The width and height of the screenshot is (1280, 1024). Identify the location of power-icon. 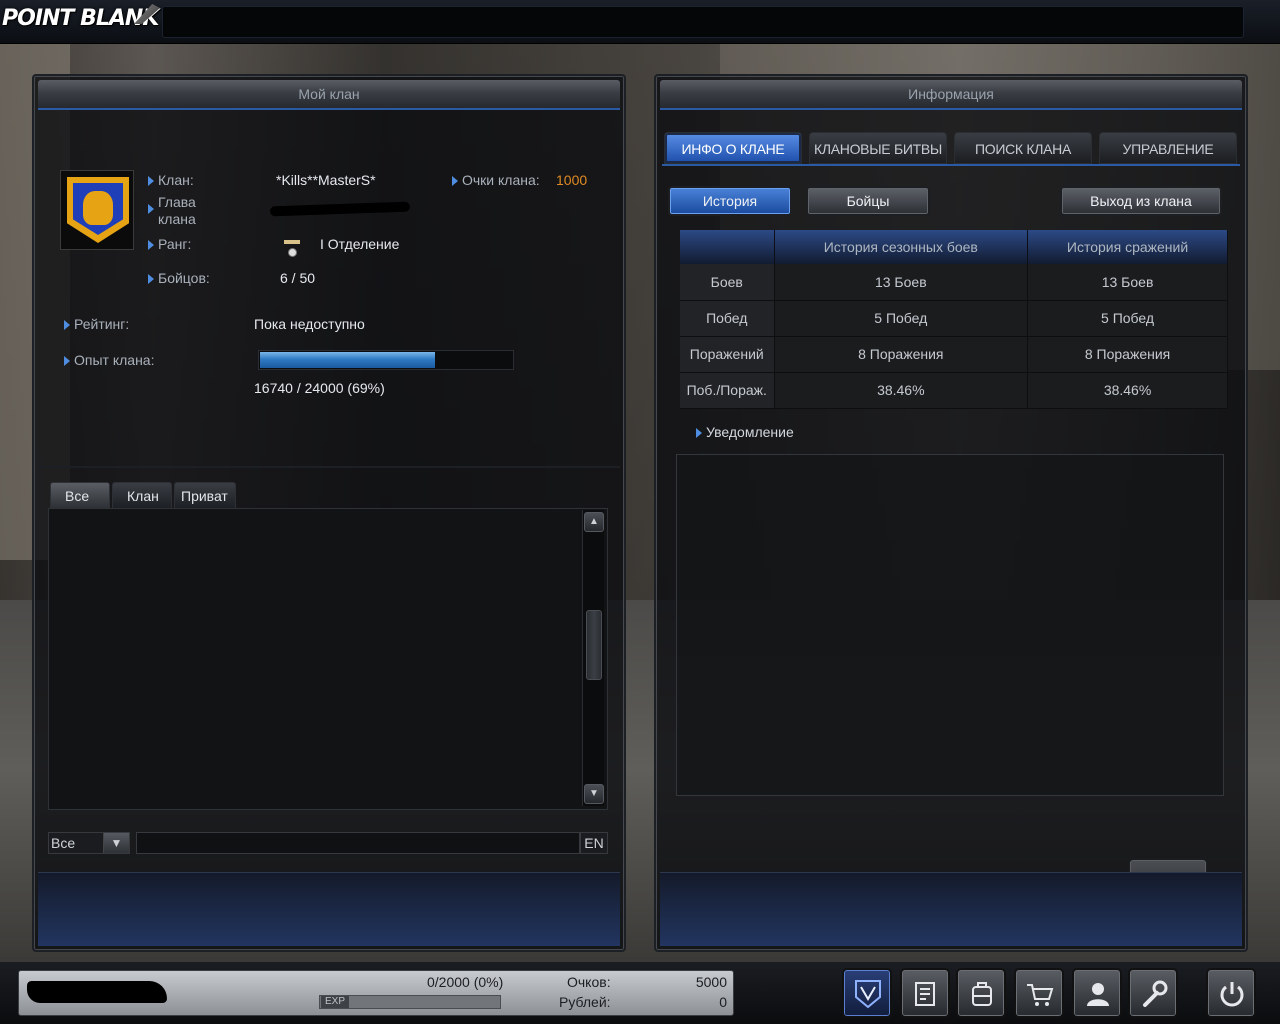
(1232, 994).